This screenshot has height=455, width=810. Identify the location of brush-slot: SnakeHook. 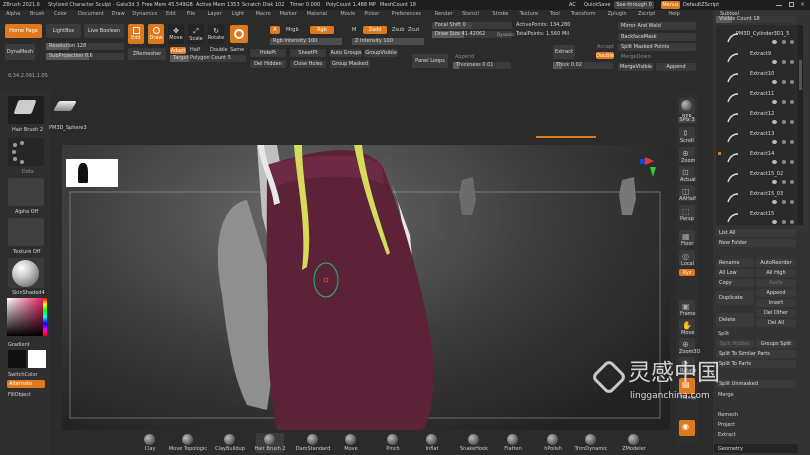
(474, 443).